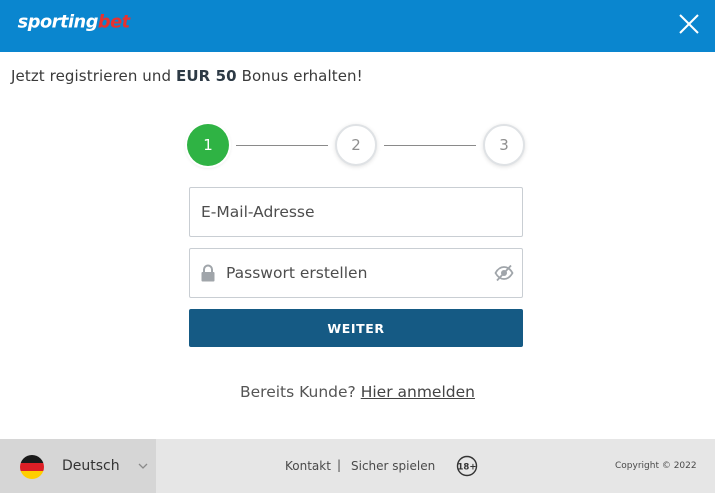 Image resolution: width=715 pixels, height=493 pixels. What do you see at coordinates (356, 328) in the screenshot?
I see `continue-button: WEITER` at bounding box center [356, 328].